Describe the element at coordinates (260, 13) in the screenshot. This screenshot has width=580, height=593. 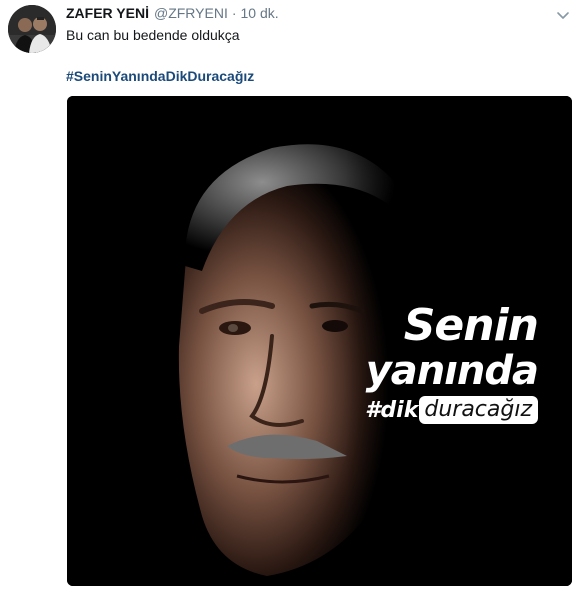
I see `timestamp: 10 dk.` at that location.